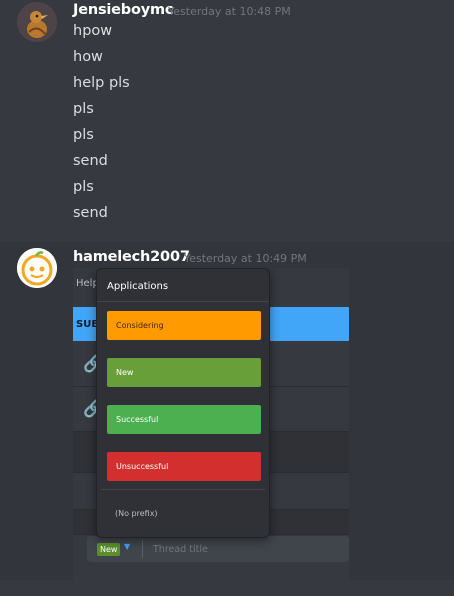  Describe the element at coordinates (109, 549) in the screenshot. I see `new-tag-chip: New` at that location.